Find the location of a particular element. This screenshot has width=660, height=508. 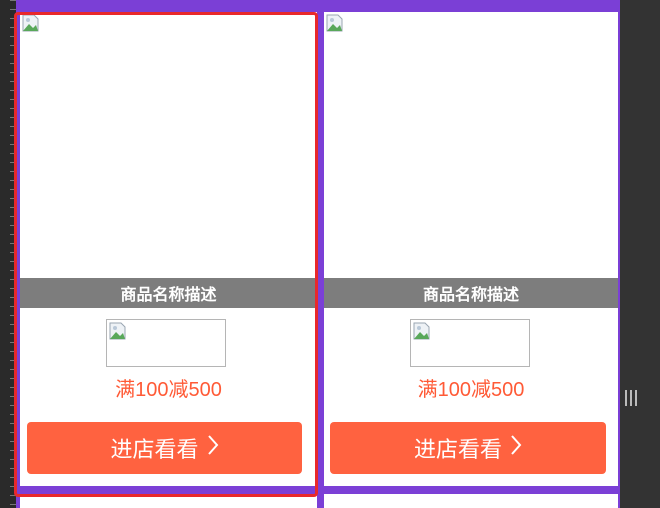

resize-handle is located at coordinates (631, 398).